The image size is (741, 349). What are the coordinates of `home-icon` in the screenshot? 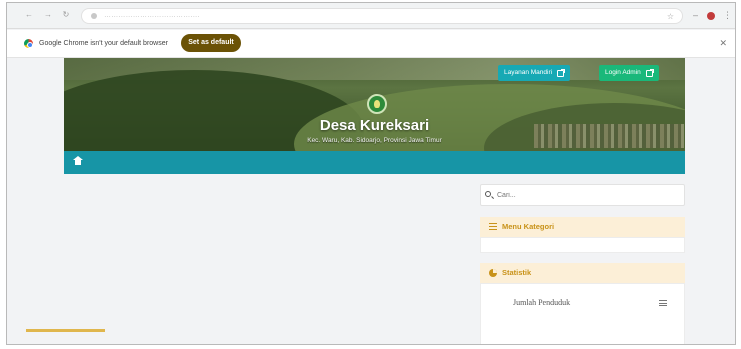 It's located at (78, 161).